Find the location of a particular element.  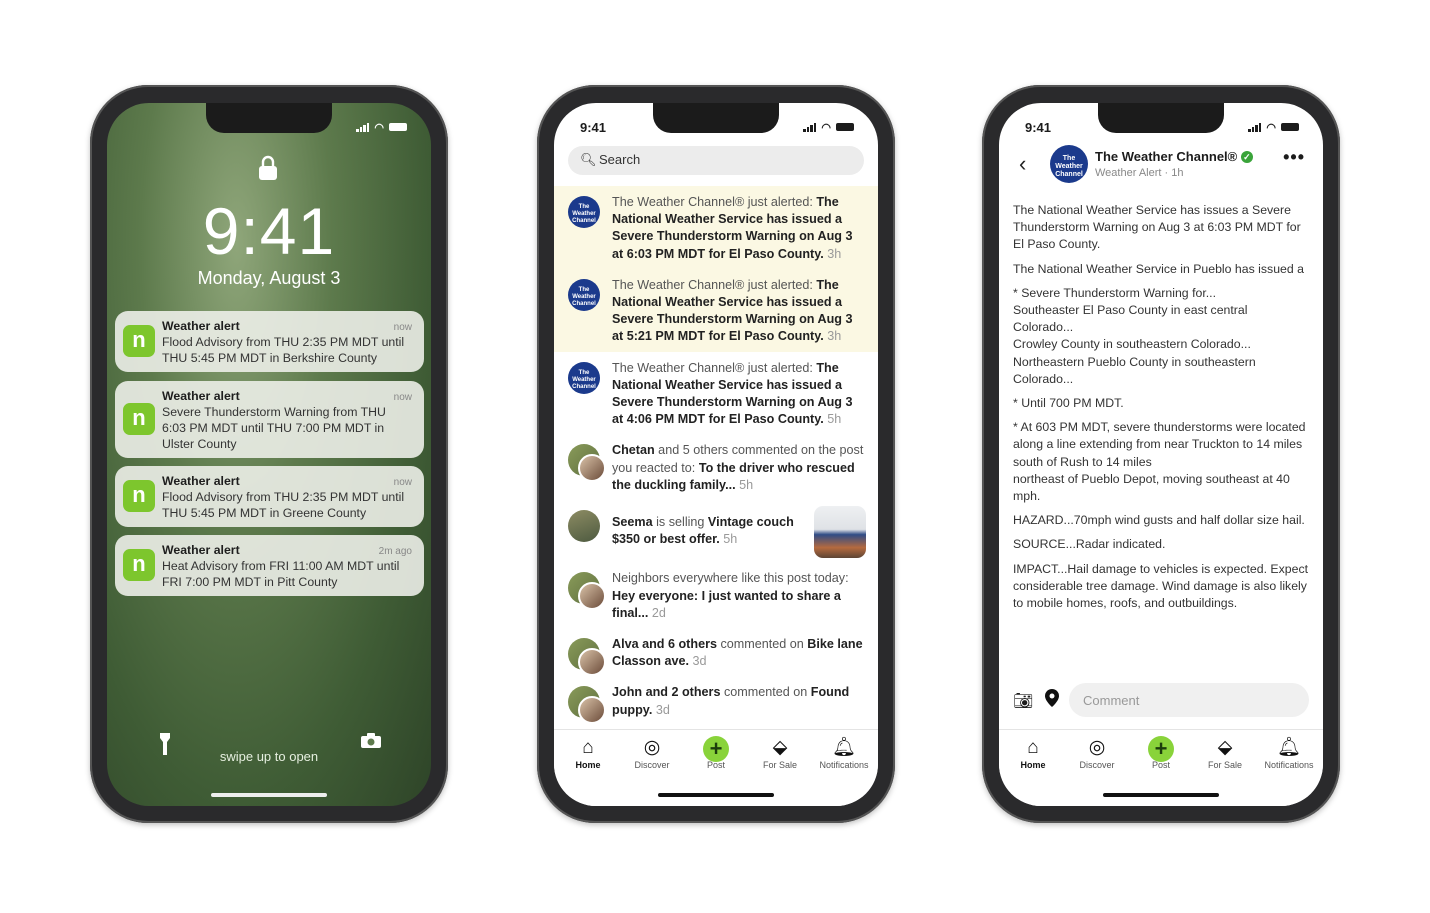

tab-label: Post is located at coordinates (715, 765).